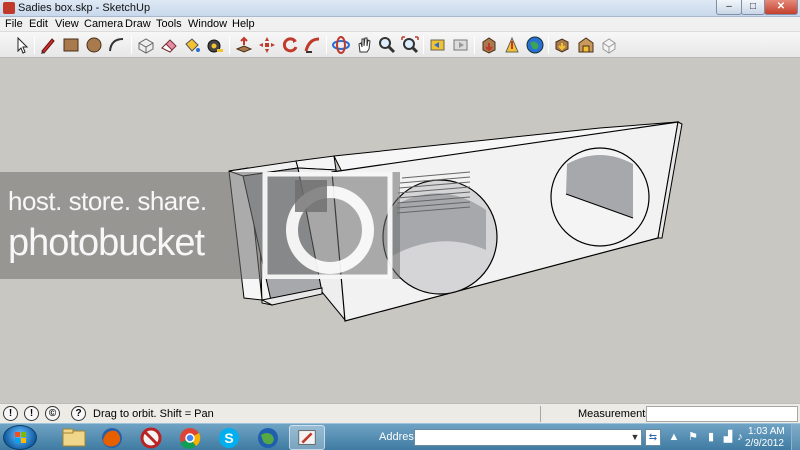 The height and width of the screenshot is (450, 800). What do you see at coordinates (107, 201) in the screenshot?
I see `watermark-tagline: host. store. share.` at bounding box center [107, 201].